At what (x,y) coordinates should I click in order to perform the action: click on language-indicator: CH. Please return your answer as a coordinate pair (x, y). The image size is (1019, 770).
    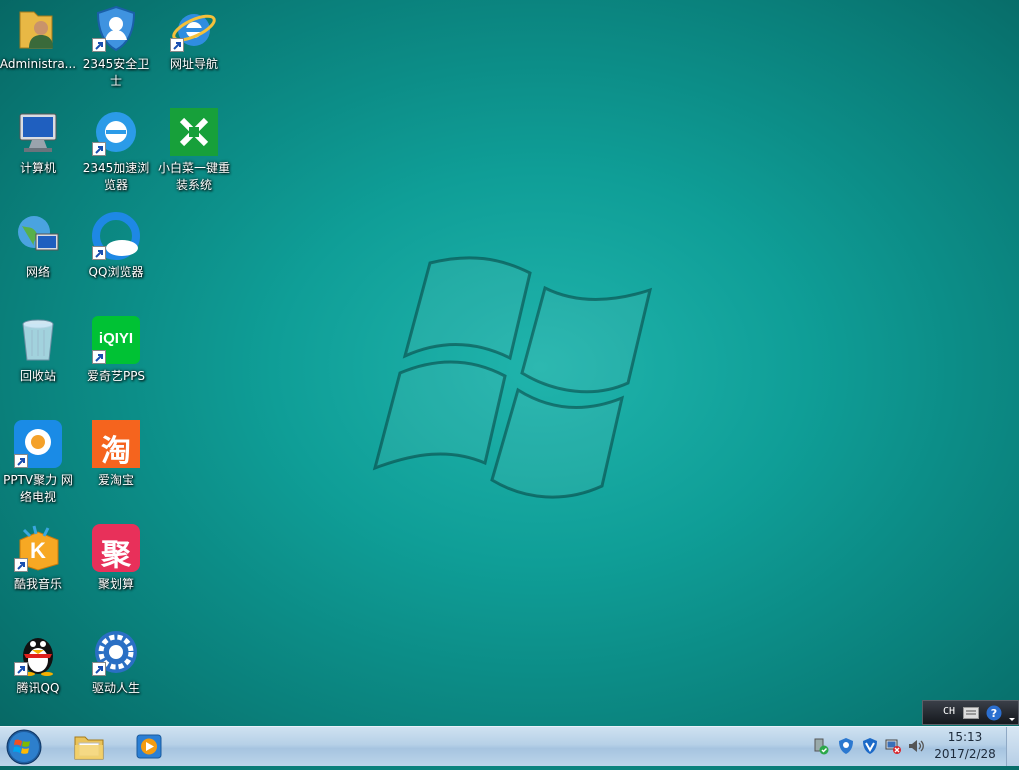
    Looking at the image, I should click on (949, 711).